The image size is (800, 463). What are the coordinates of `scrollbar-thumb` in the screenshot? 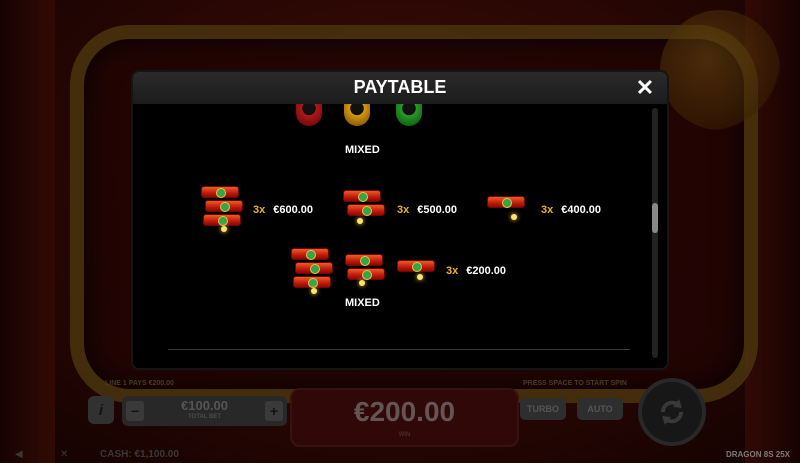 It's located at (655, 218).